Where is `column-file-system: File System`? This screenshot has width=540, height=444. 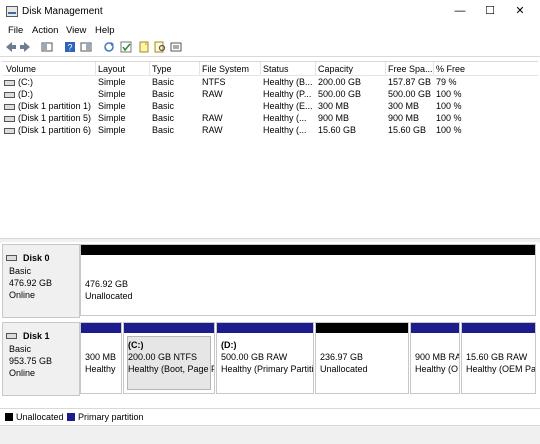 column-file-system: File System is located at coordinates (225, 69).